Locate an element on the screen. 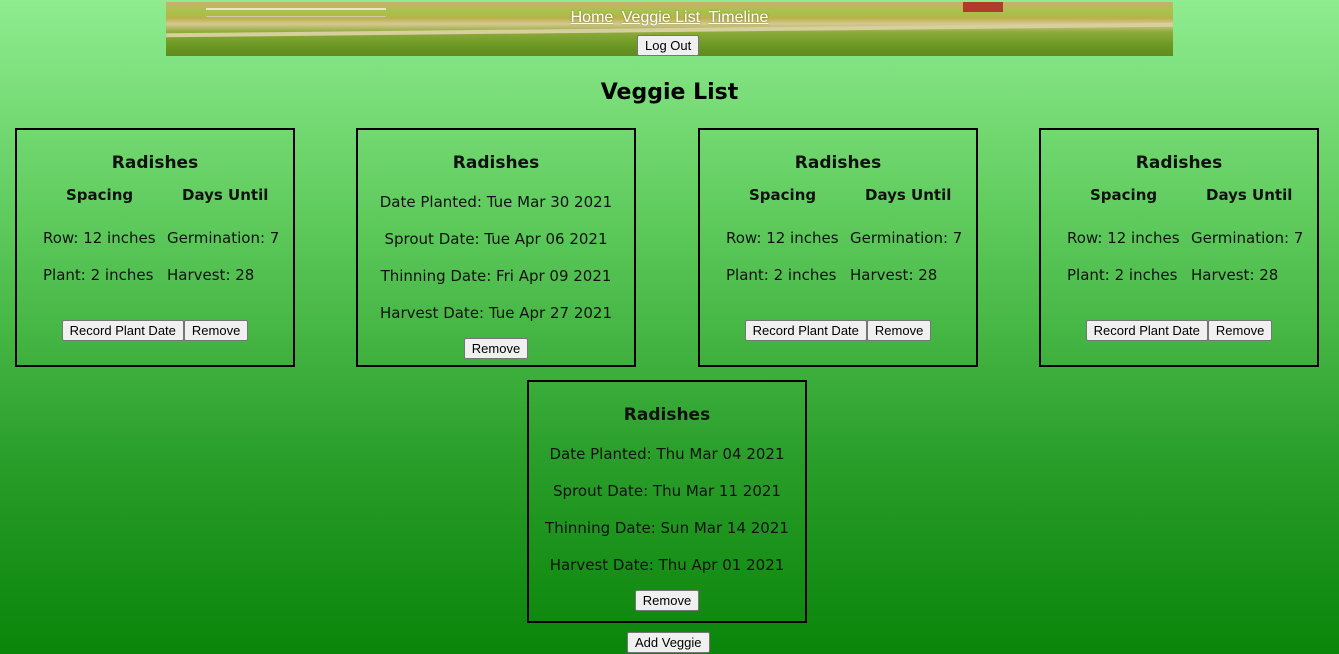  sprout-date: Sprout Date: Tue Apr 06 2021 is located at coordinates (496, 239).